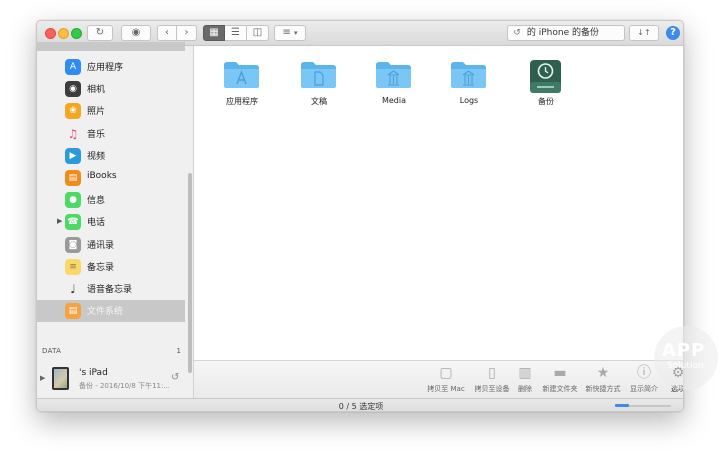 Image resolution: width=720 pixels, height=463 pixels. Describe the element at coordinates (622, 405) in the screenshot. I see `zoom-slider-fill` at that location.